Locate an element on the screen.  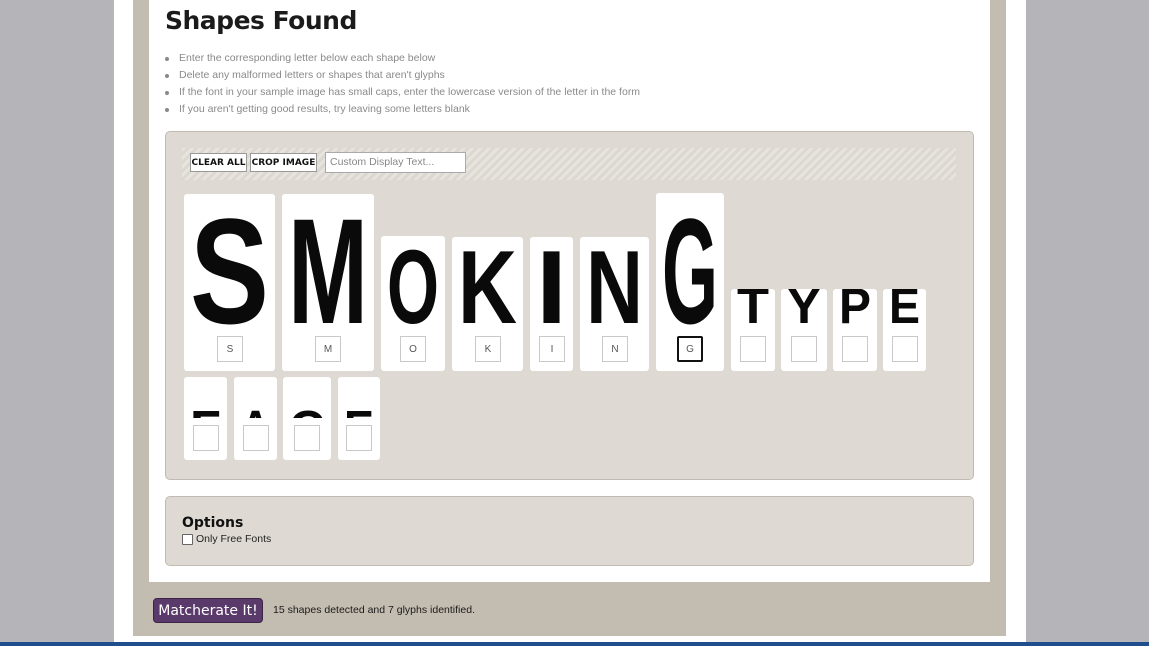
only-free-fonts-label: Only Free Fonts is located at coordinates (234, 539).